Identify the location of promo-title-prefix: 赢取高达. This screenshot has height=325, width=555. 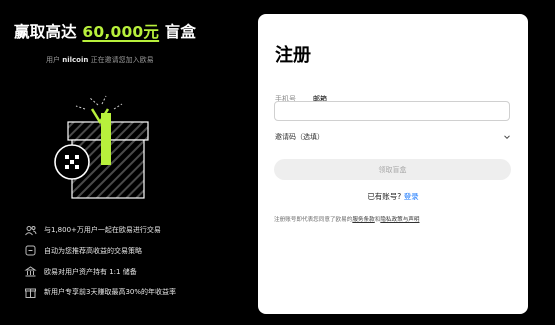
(48, 32).